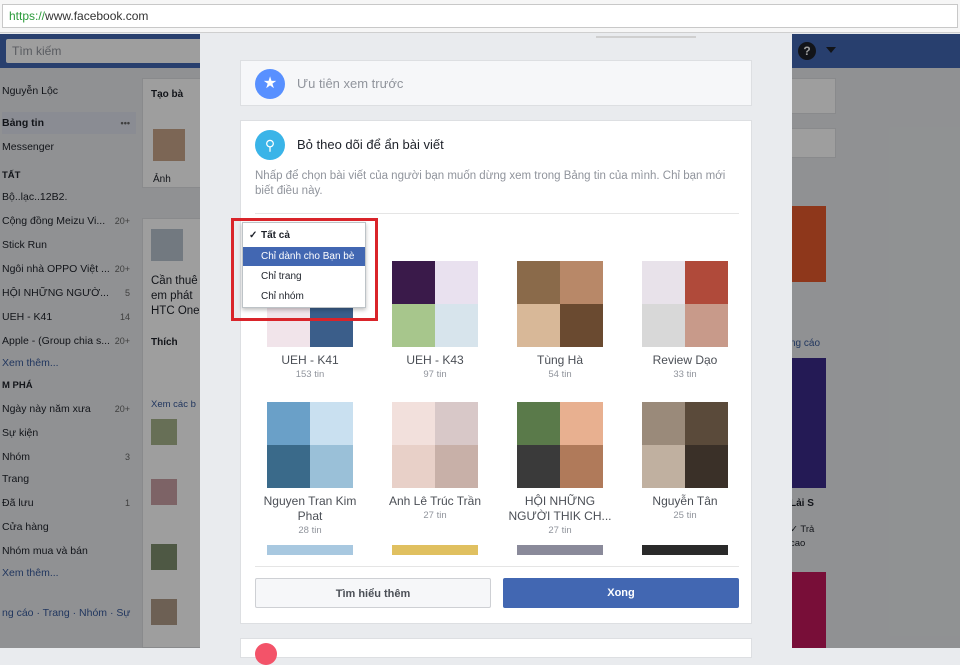  I want to click on post-count: 54 tin, so click(560, 374).